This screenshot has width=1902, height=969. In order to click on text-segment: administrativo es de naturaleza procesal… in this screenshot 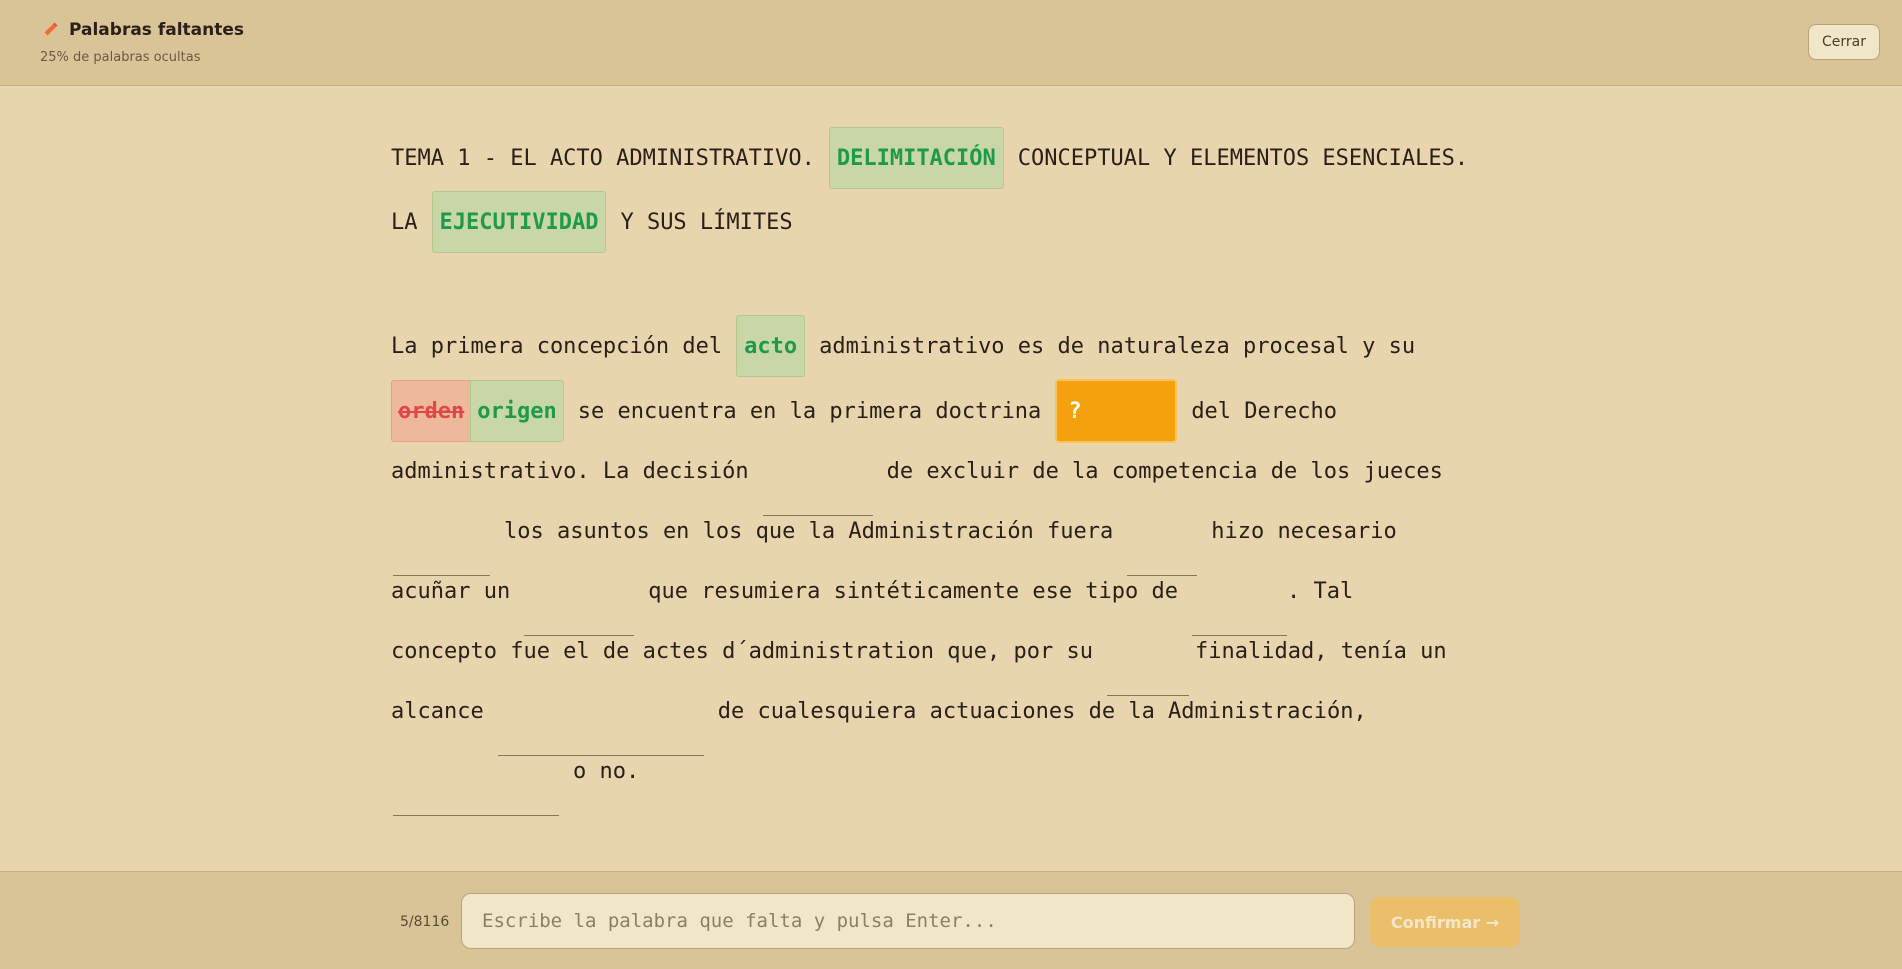, I will do `click(1117, 346)`.